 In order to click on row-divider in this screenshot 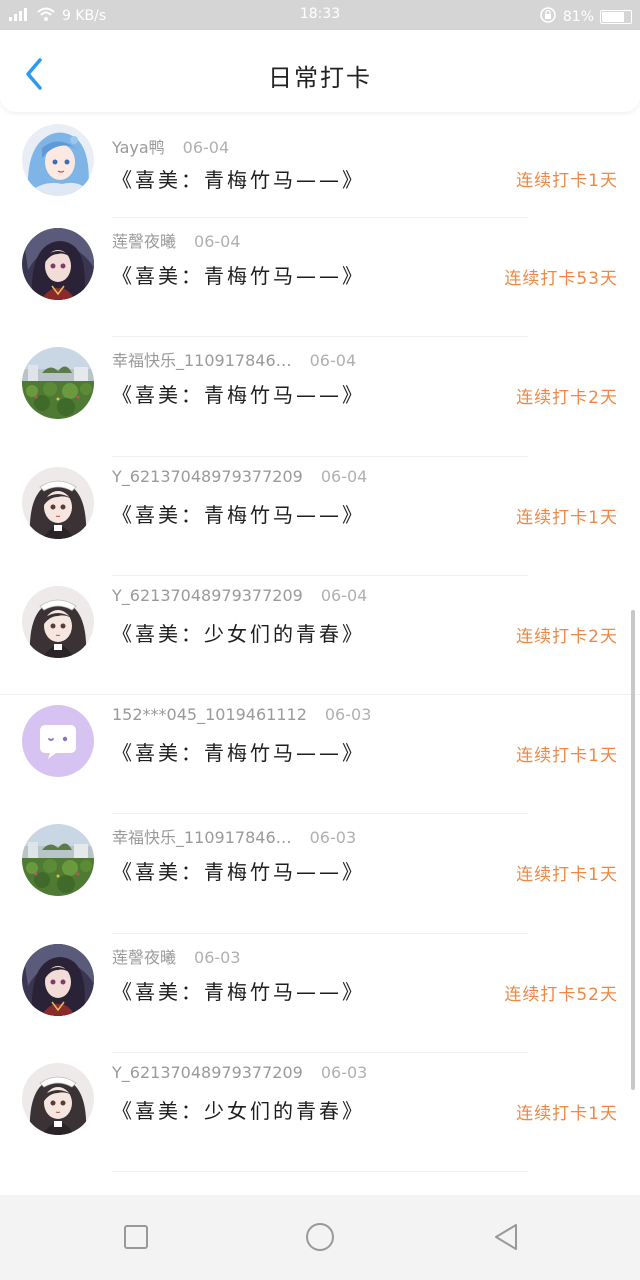, I will do `click(320, 1172)`.